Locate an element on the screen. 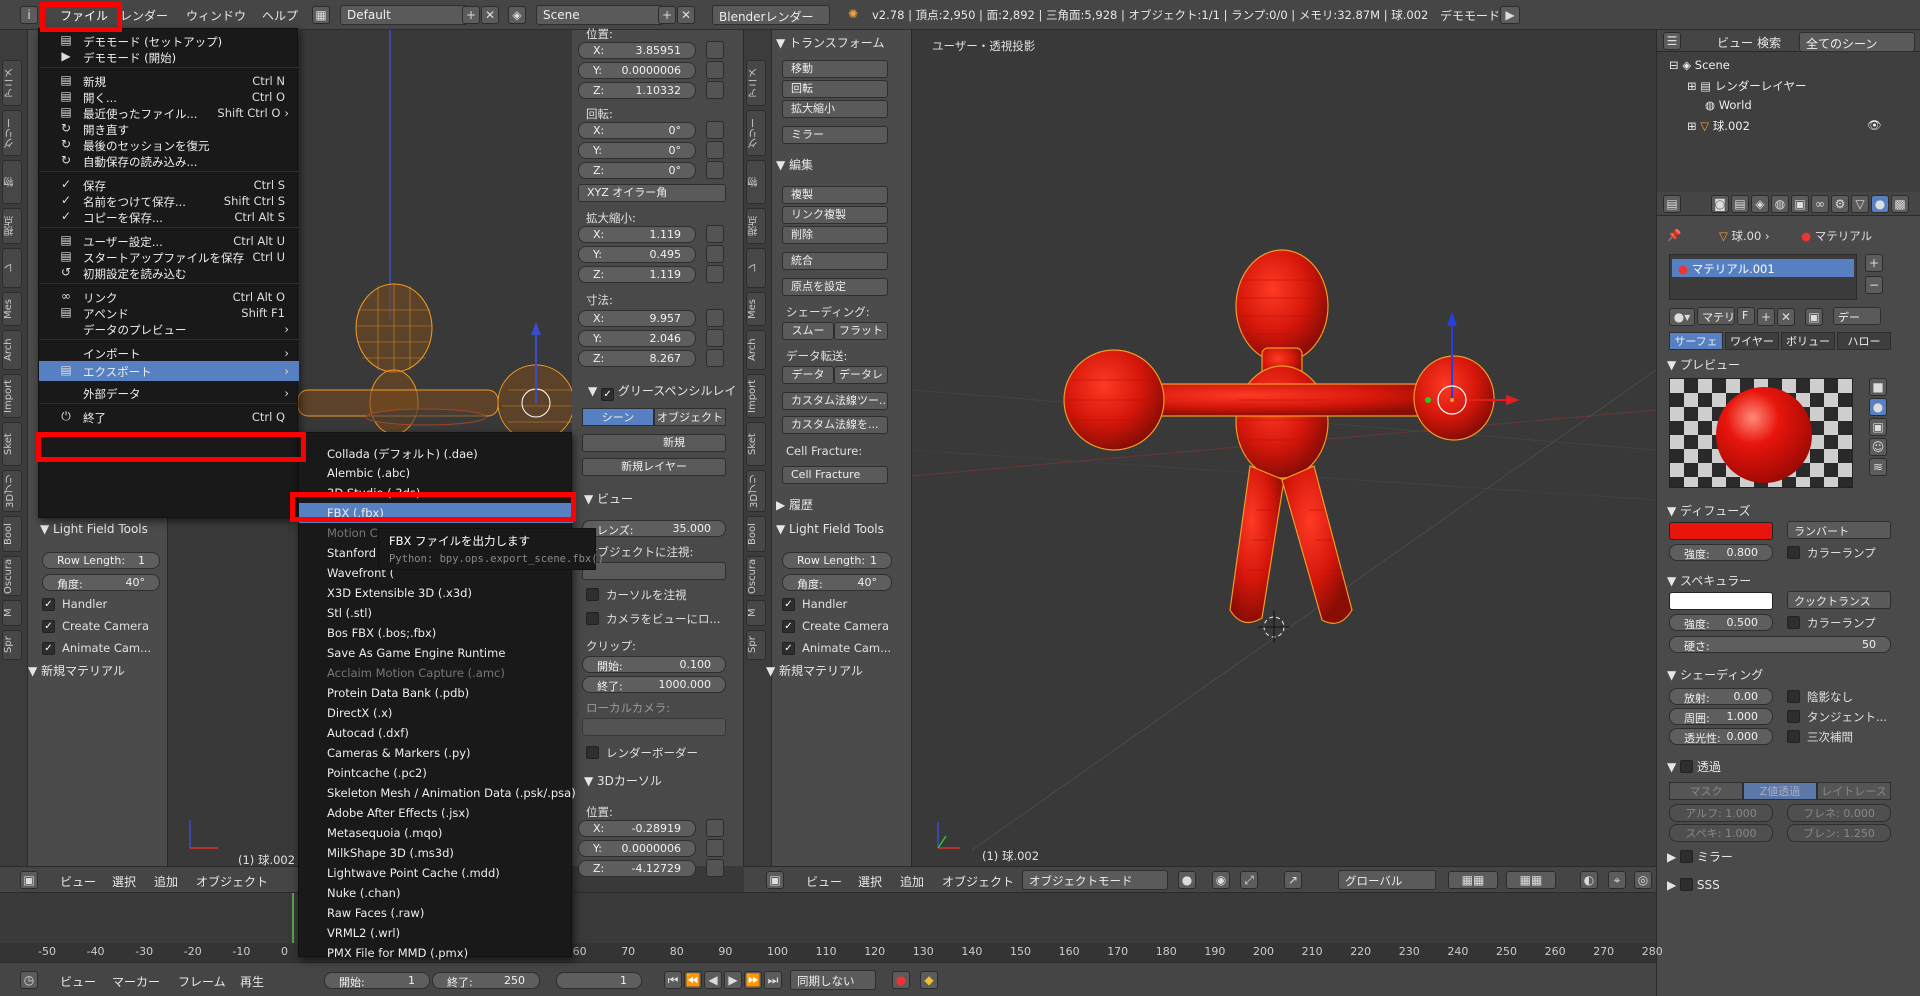 The image size is (1920, 996). remove-scene-icon: ✕ is located at coordinates (686, 15).